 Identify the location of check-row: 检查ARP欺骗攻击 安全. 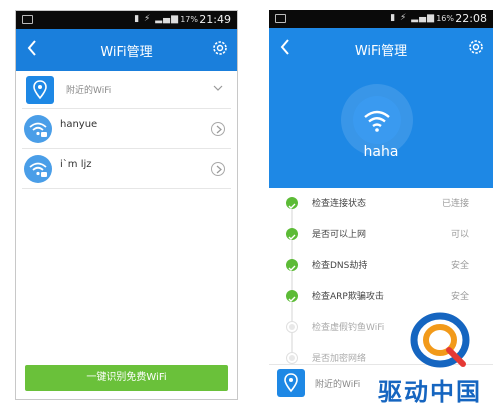
(381, 296).